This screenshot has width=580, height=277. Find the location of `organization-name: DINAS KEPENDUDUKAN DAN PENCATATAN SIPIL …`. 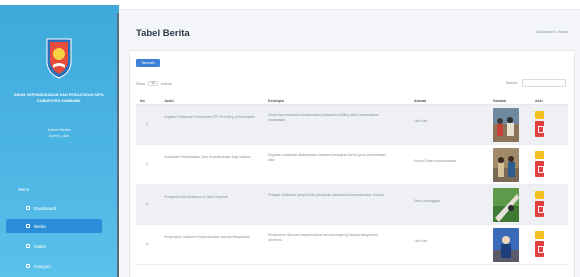

organization-name: DINAS KEPENDUDUKAN DAN PENCATATAN SIPIL … is located at coordinates (59, 98).